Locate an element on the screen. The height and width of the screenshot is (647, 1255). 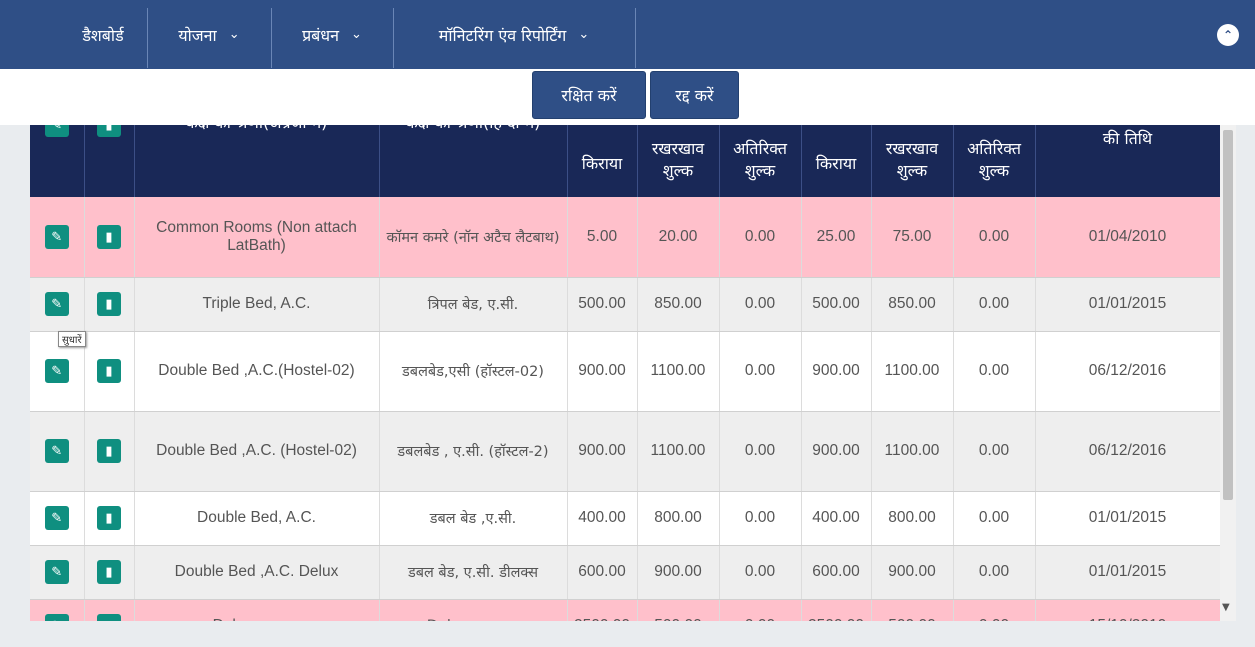
cell-rent1: 400.00 is located at coordinates (602, 518).